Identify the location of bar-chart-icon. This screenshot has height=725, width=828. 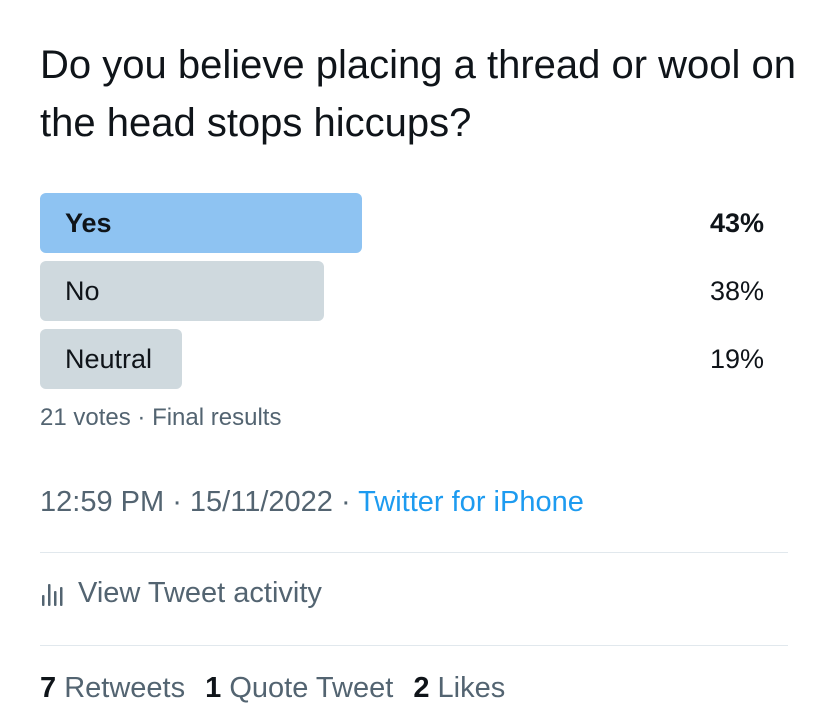
(52, 594).